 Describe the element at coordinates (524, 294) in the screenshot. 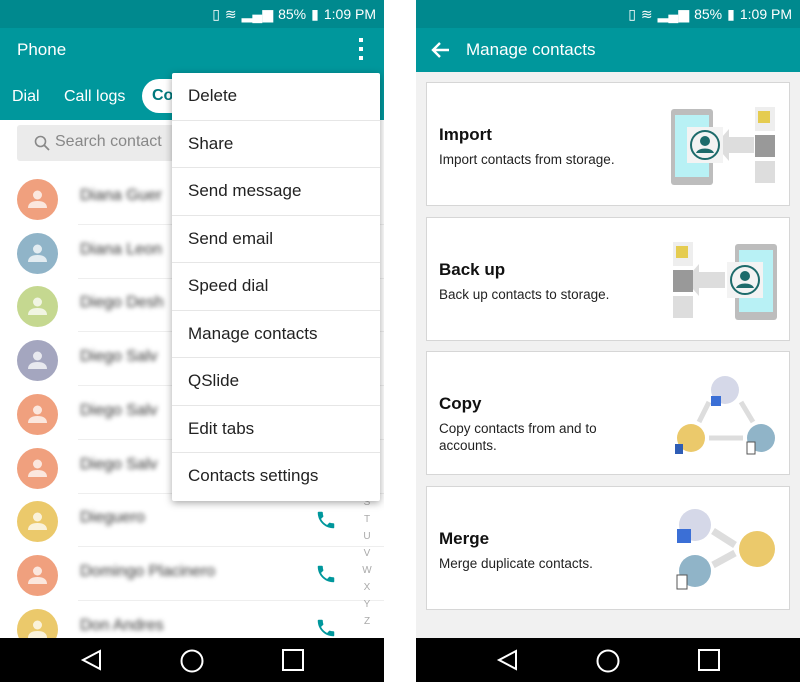

I see `card-description: Back up contacts to storage.` at that location.